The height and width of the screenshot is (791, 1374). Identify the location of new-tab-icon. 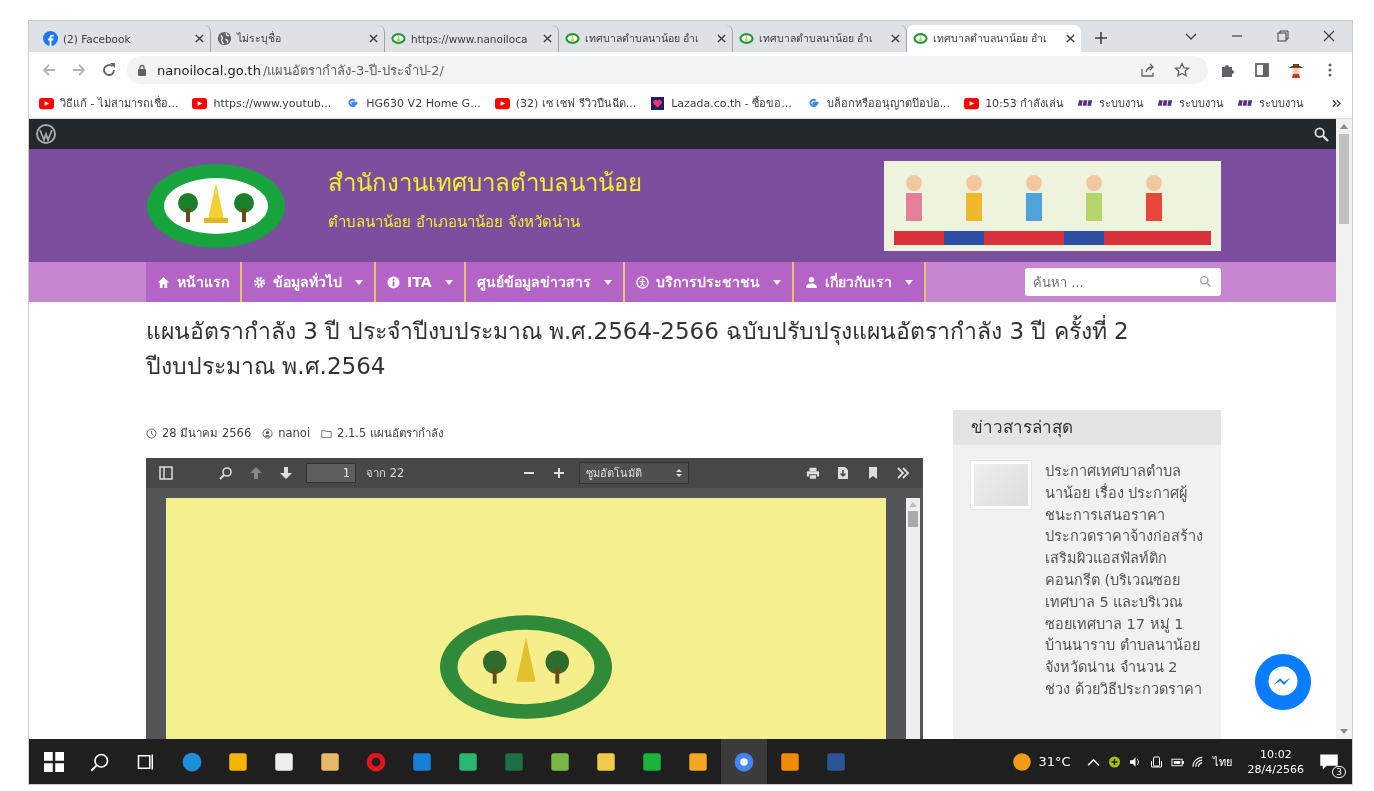
(1101, 38).